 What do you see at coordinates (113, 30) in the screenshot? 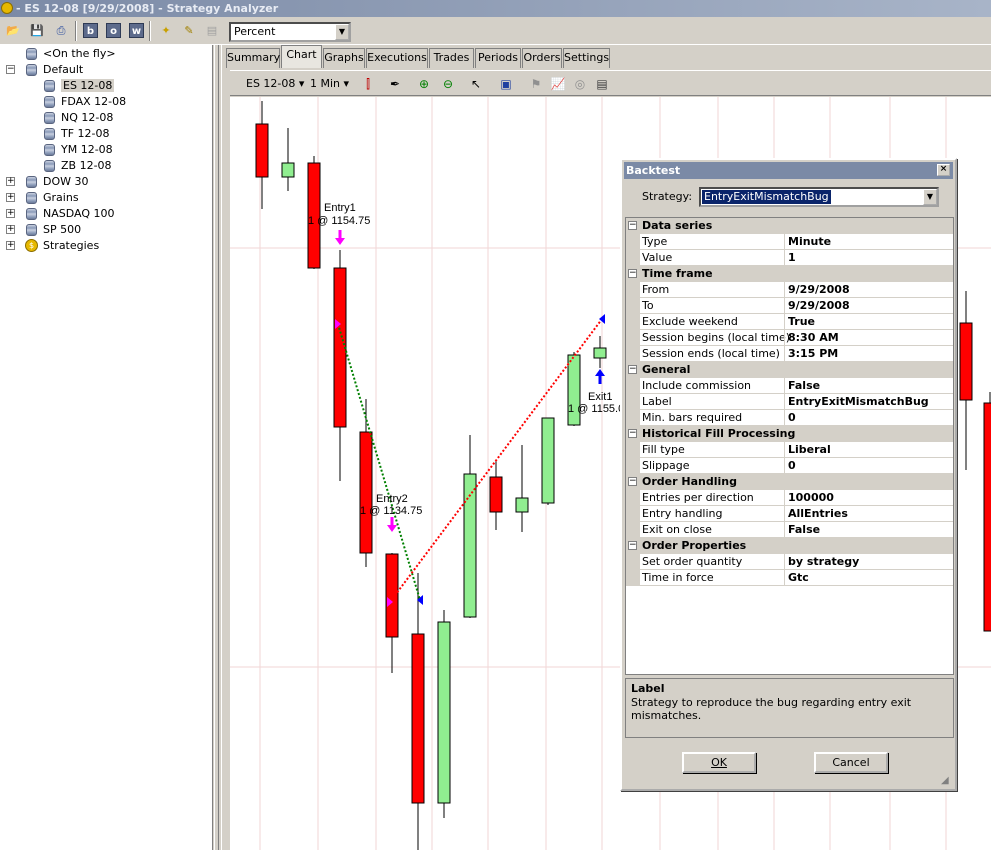
I see `o-button: o` at bounding box center [113, 30].